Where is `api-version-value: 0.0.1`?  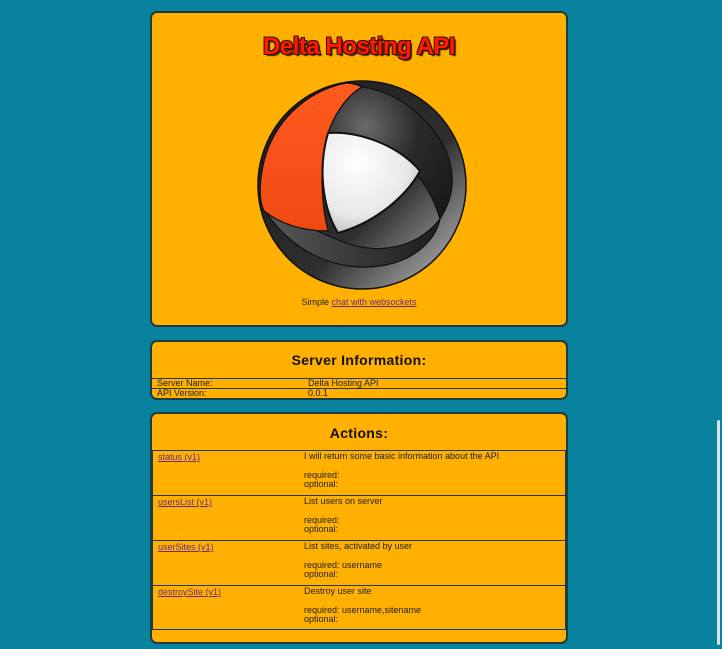
api-version-value: 0.0.1 is located at coordinates (434, 393).